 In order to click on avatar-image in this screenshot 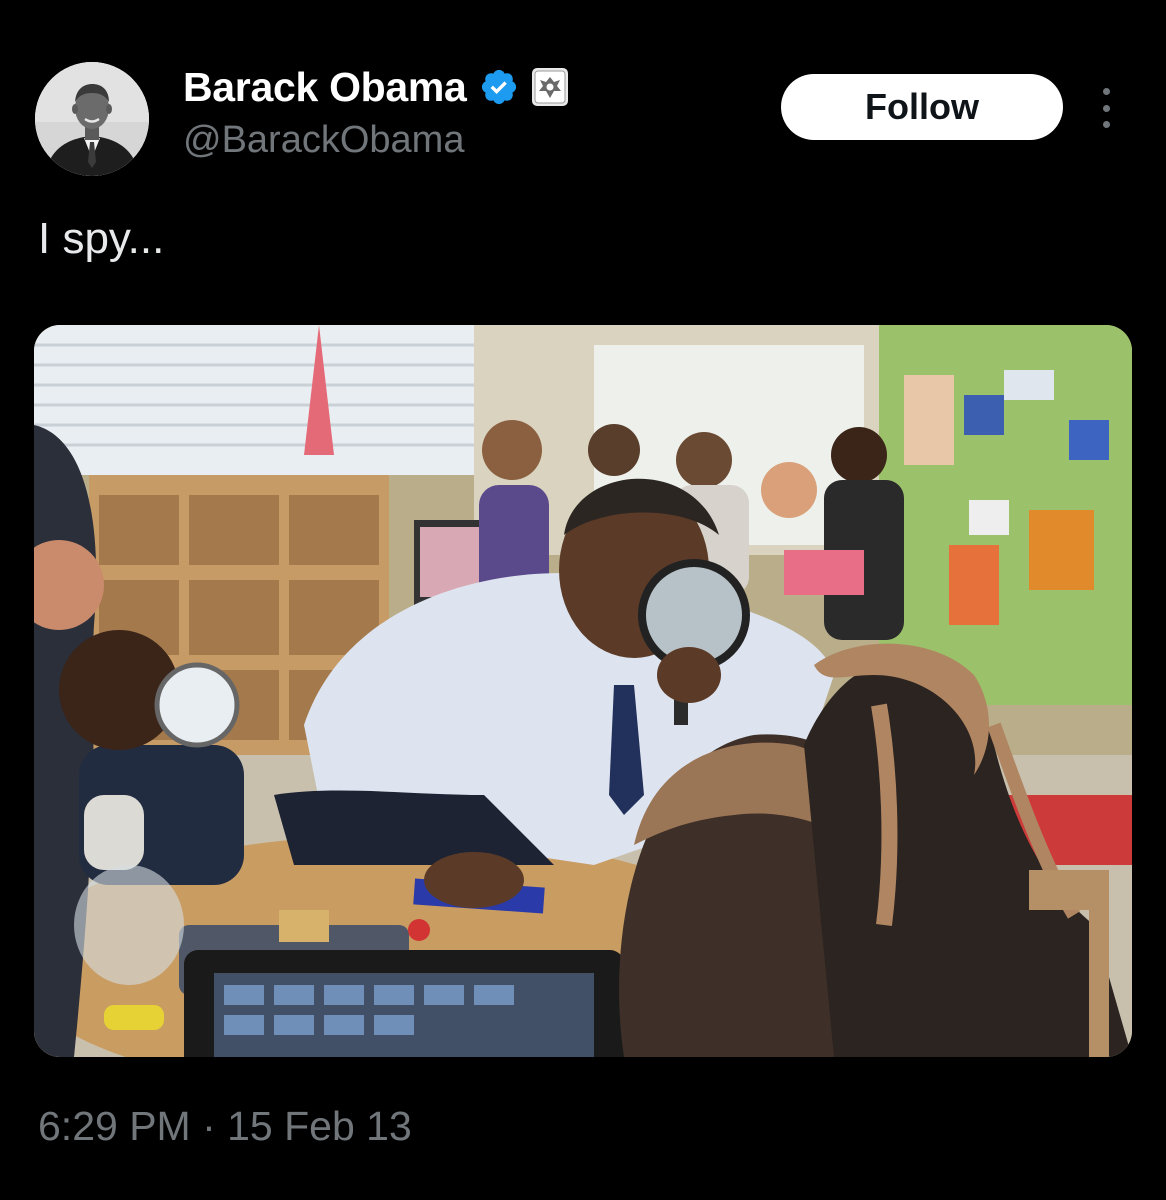, I will do `click(92, 119)`.